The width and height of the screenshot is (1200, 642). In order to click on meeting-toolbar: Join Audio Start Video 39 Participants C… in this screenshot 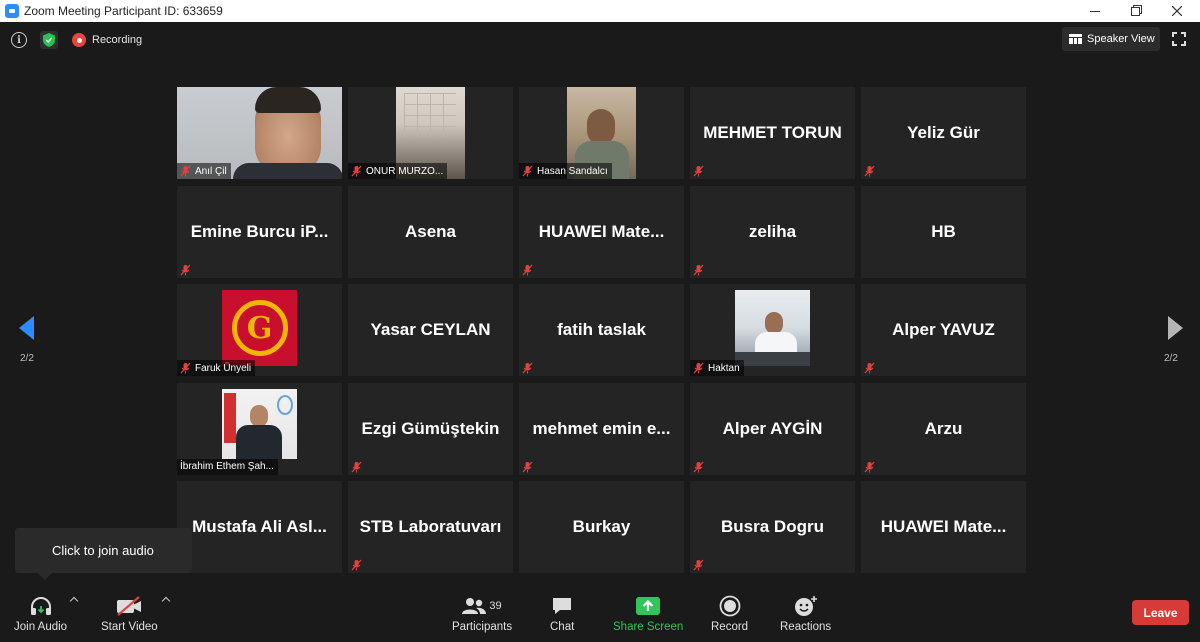, I will do `click(600, 613)`.